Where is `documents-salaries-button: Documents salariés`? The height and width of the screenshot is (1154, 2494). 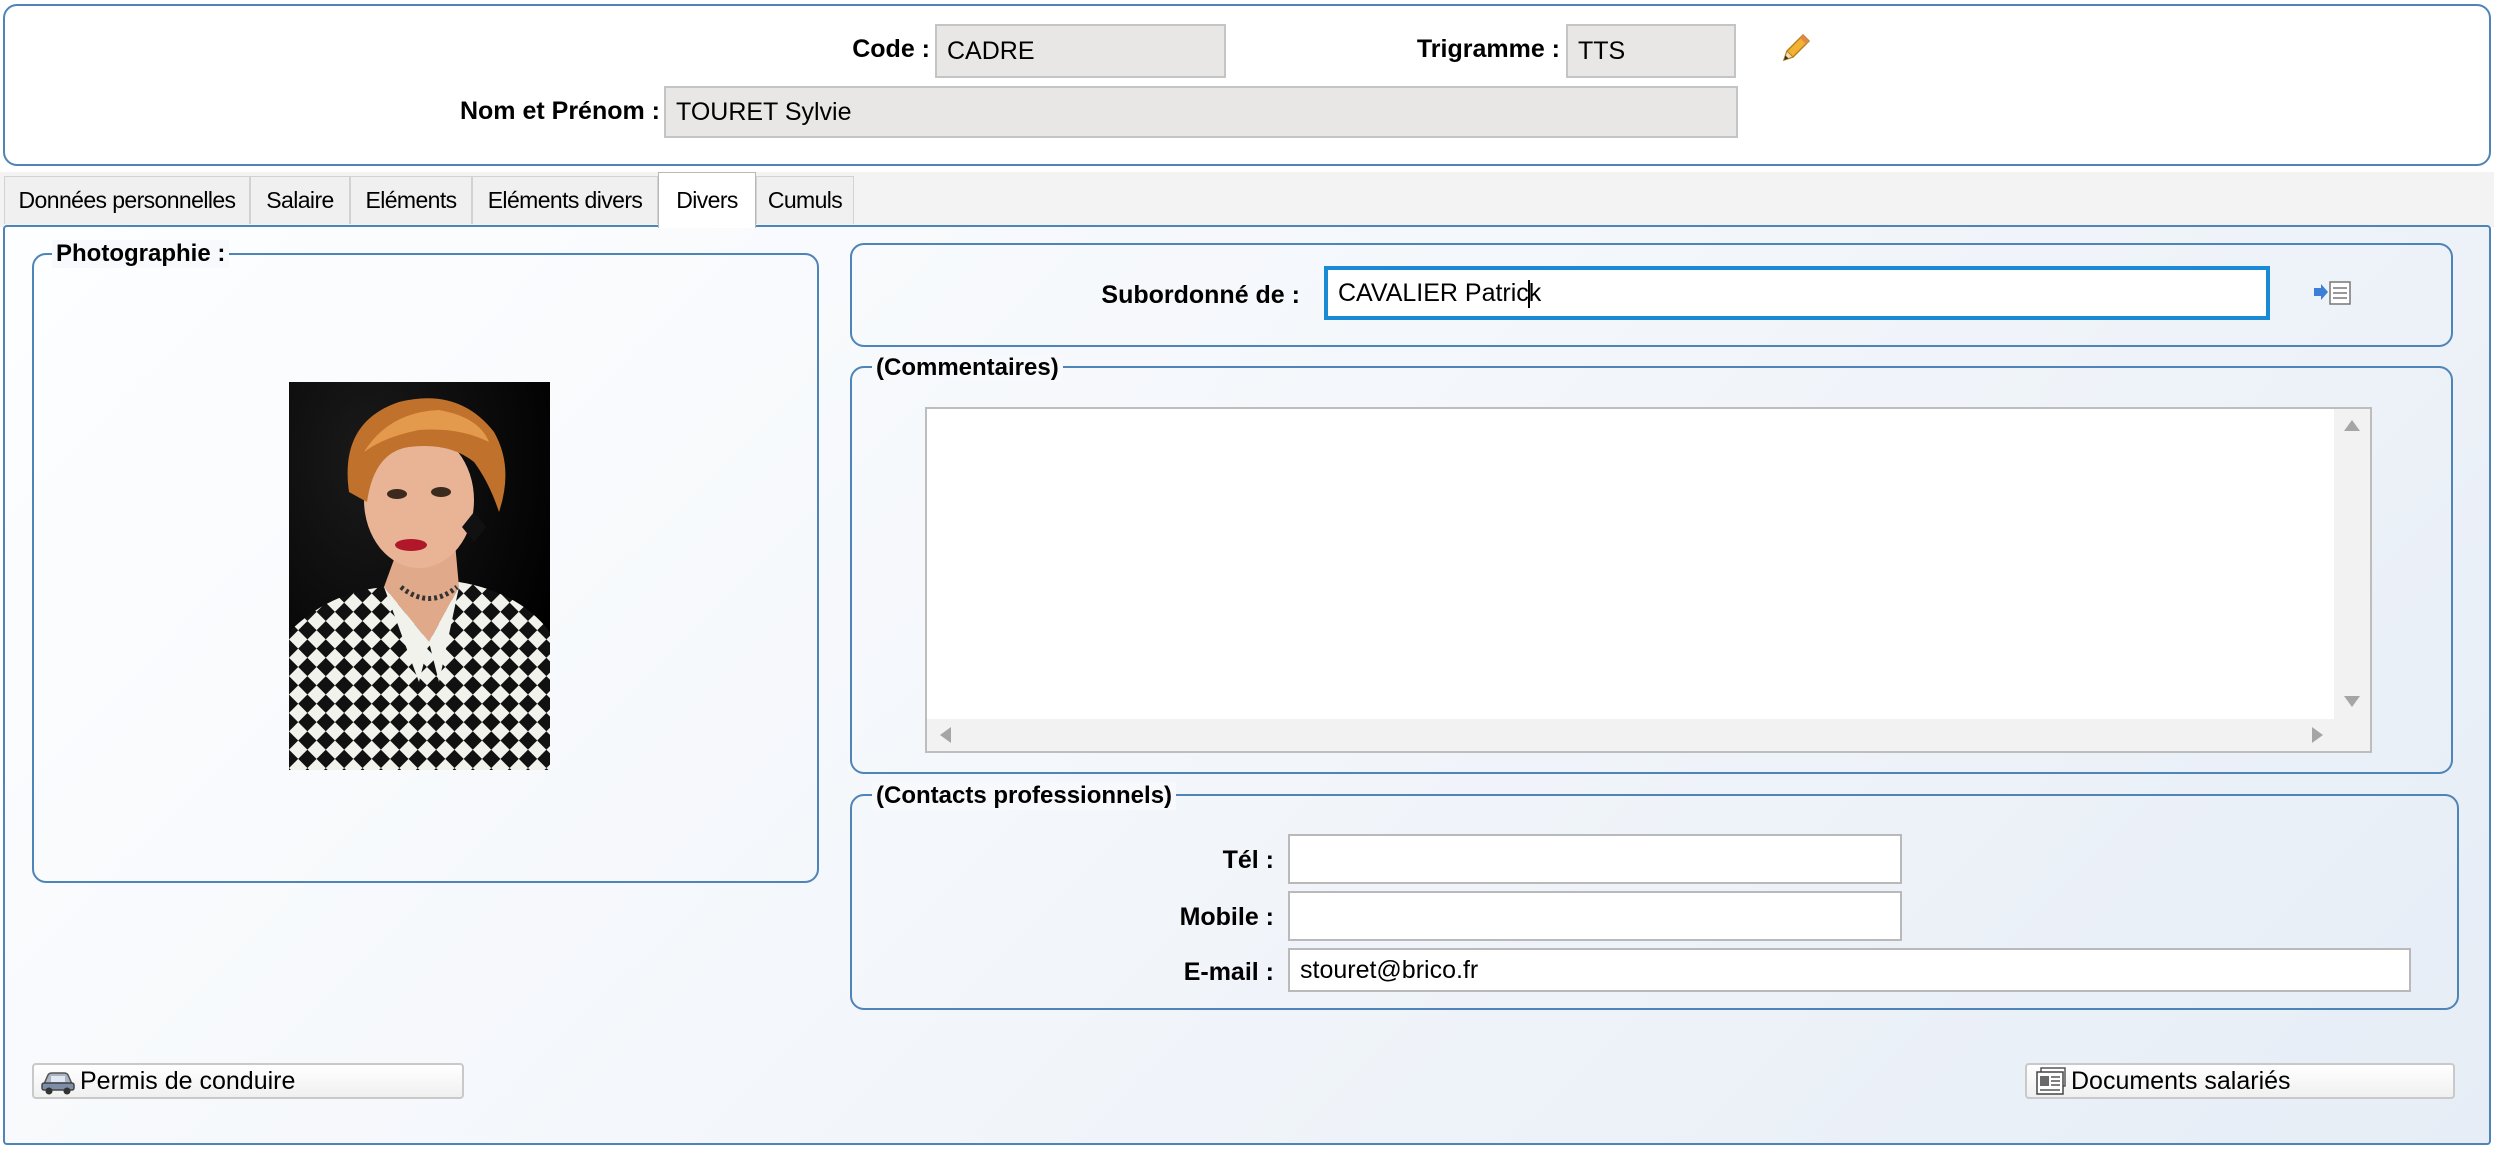 documents-salaries-button: Documents salariés is located at coordinates (2240, 1081).